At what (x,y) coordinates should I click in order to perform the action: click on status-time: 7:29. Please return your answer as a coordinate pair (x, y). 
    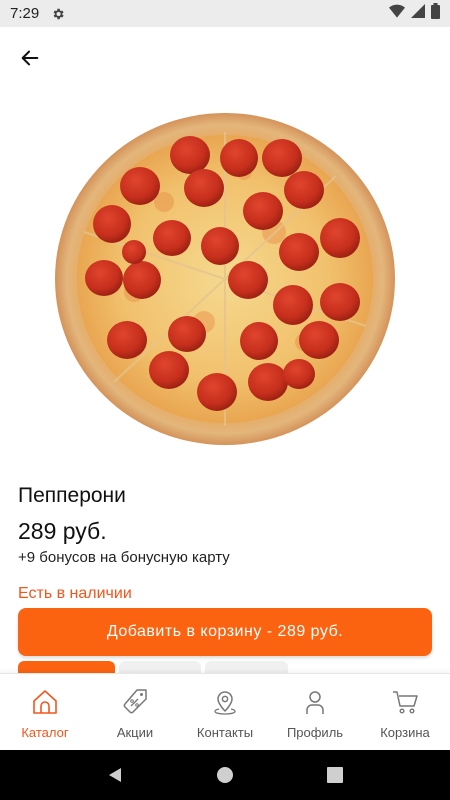
    Looking at the image, I should click on (25, 13).